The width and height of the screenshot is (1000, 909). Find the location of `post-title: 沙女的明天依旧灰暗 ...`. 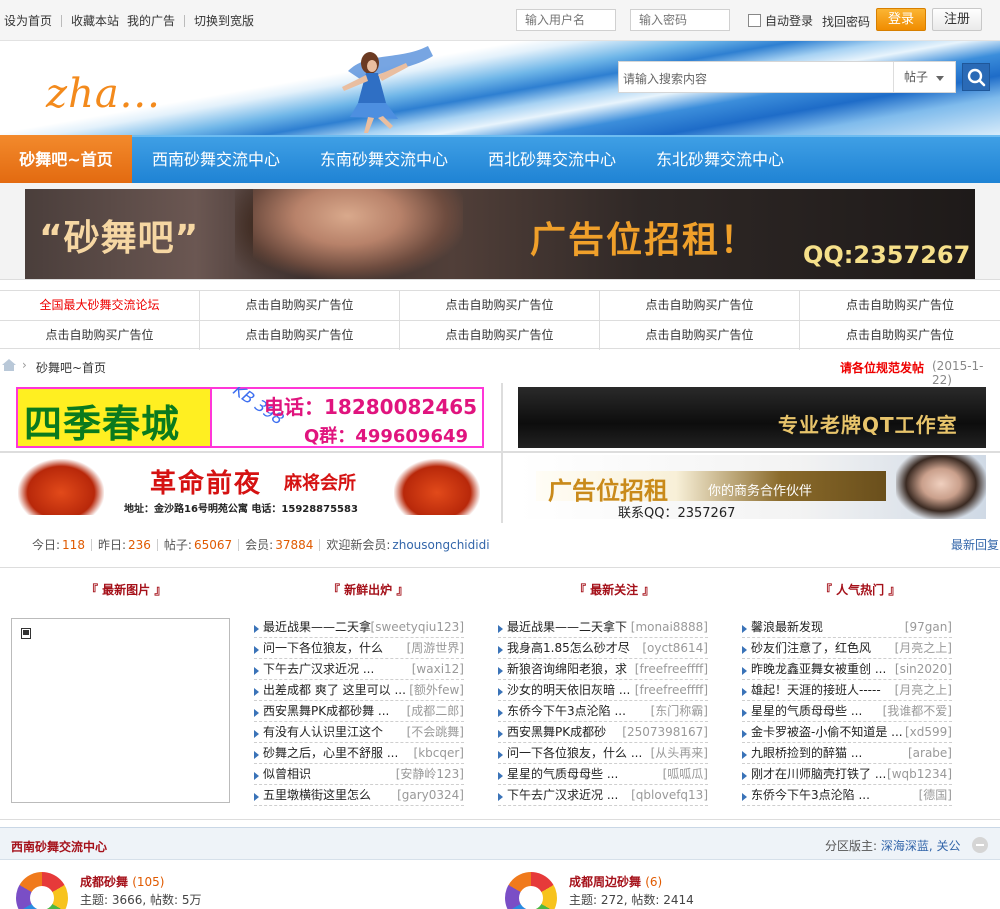

post-title: 沙女的明天依旧灰暗 ... is located at coordinates (568, 690).